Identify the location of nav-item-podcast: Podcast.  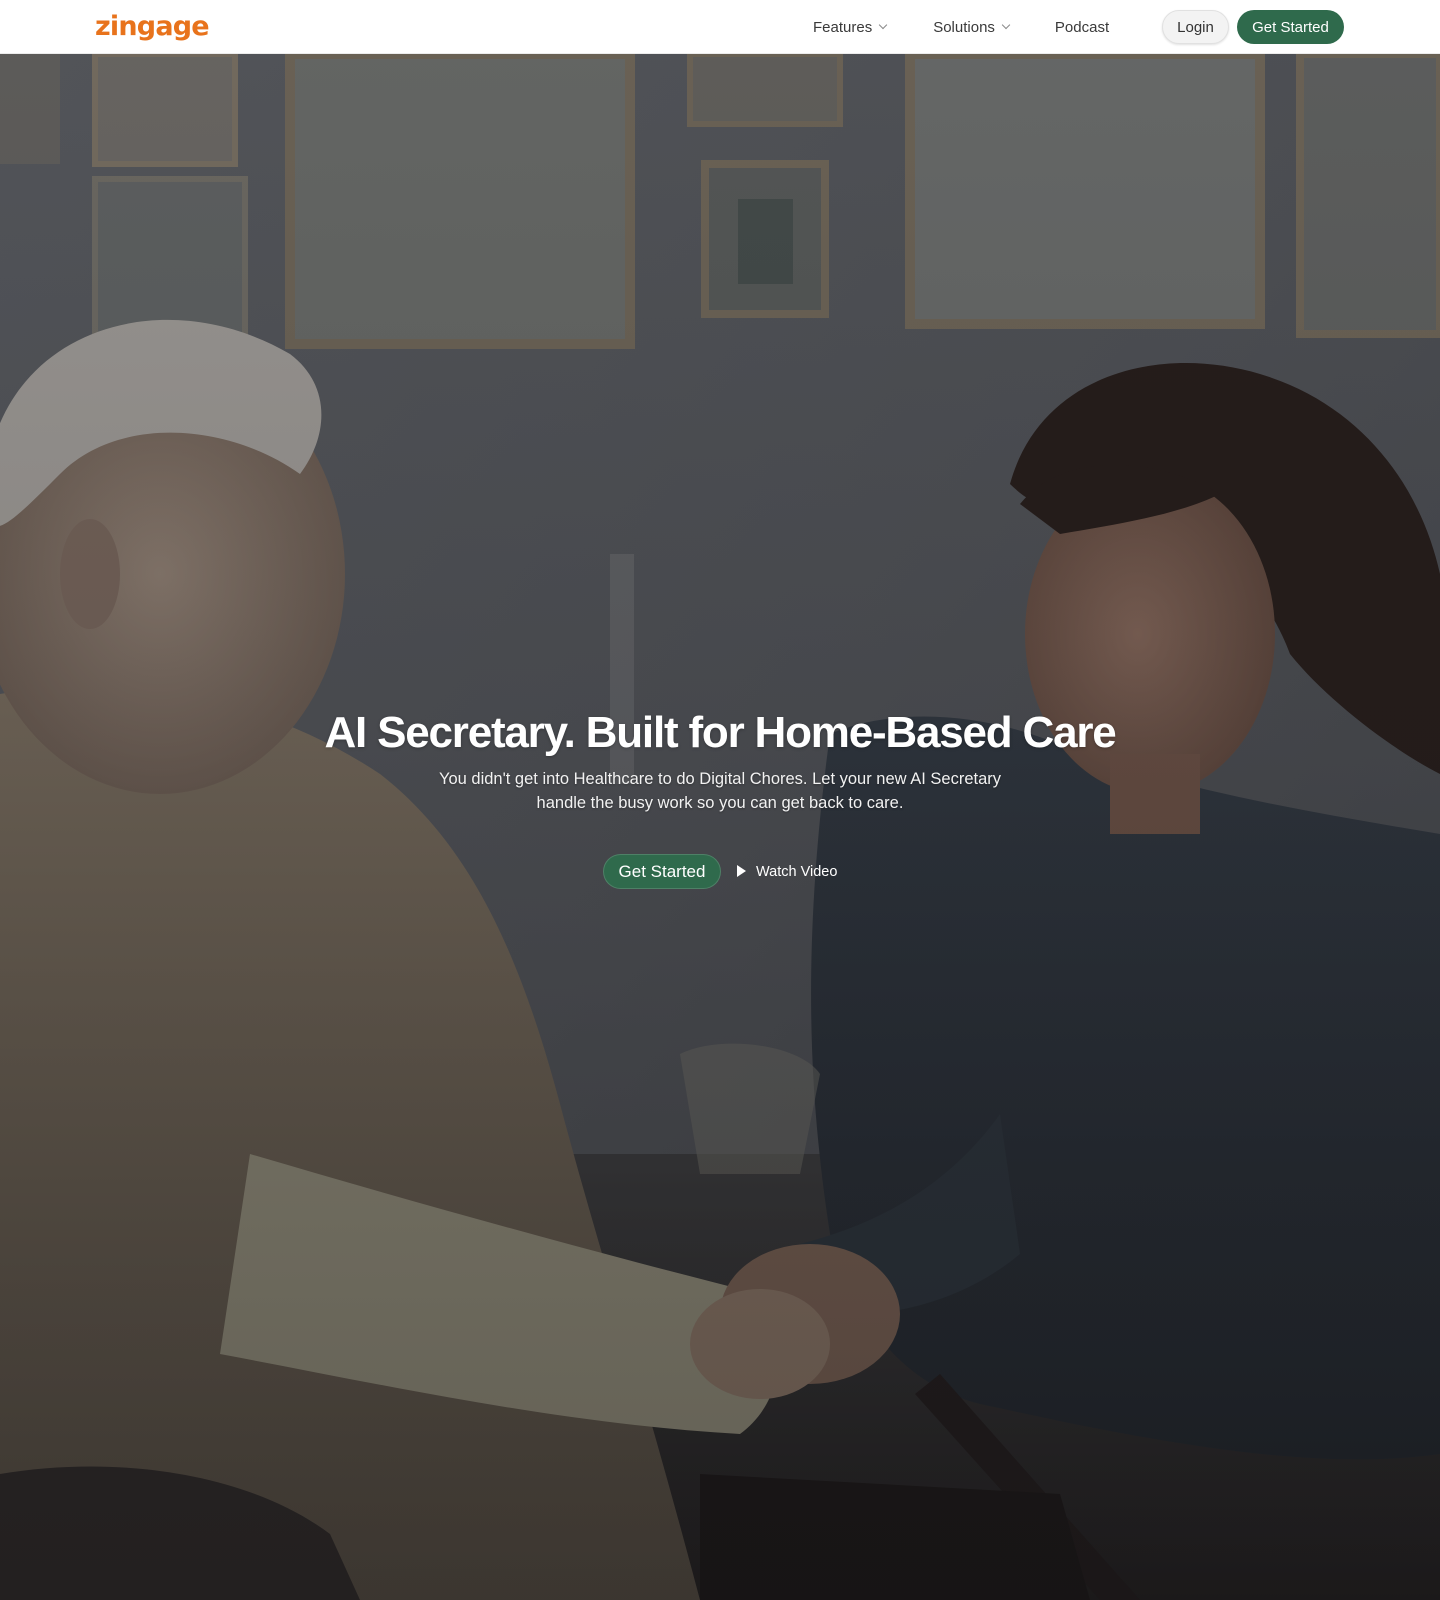
(1082, 27).